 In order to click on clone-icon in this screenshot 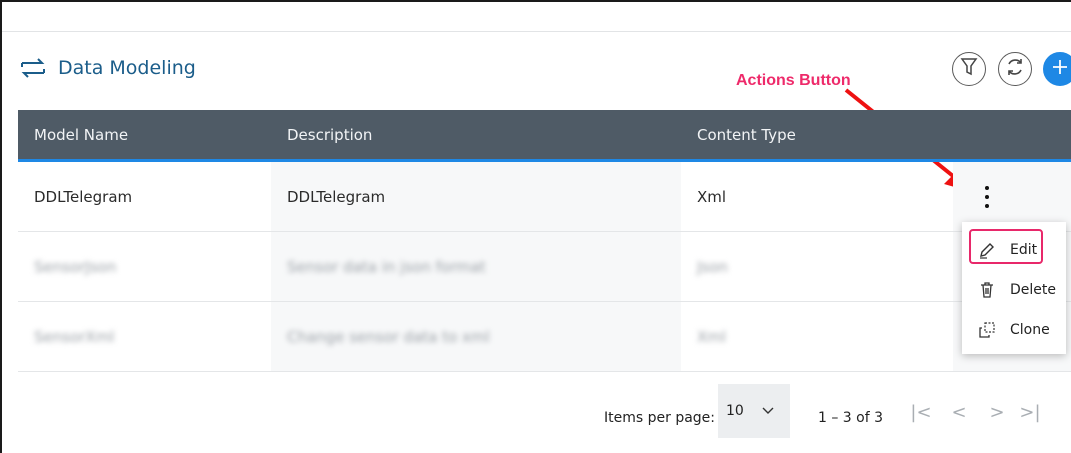, I will do `click(987, 330)`.